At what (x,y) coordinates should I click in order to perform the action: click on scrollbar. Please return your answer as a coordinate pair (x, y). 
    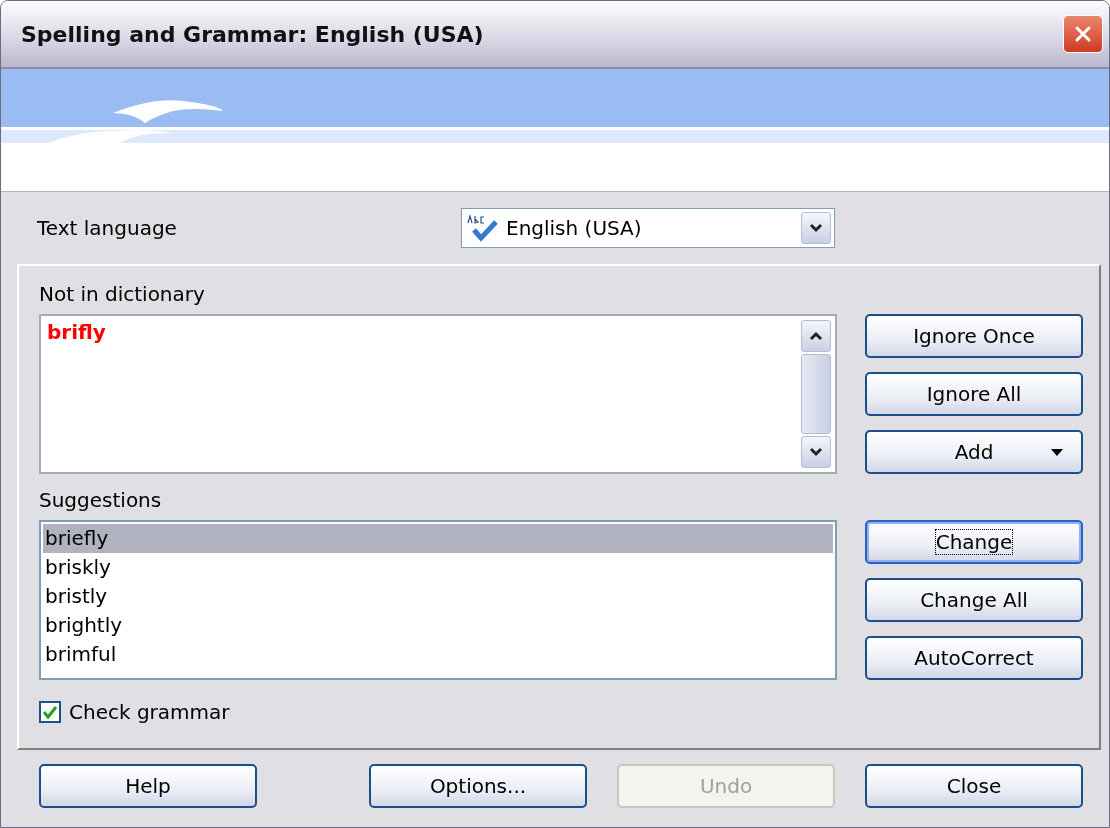
    Looking at the image, I should click on (817, 394).